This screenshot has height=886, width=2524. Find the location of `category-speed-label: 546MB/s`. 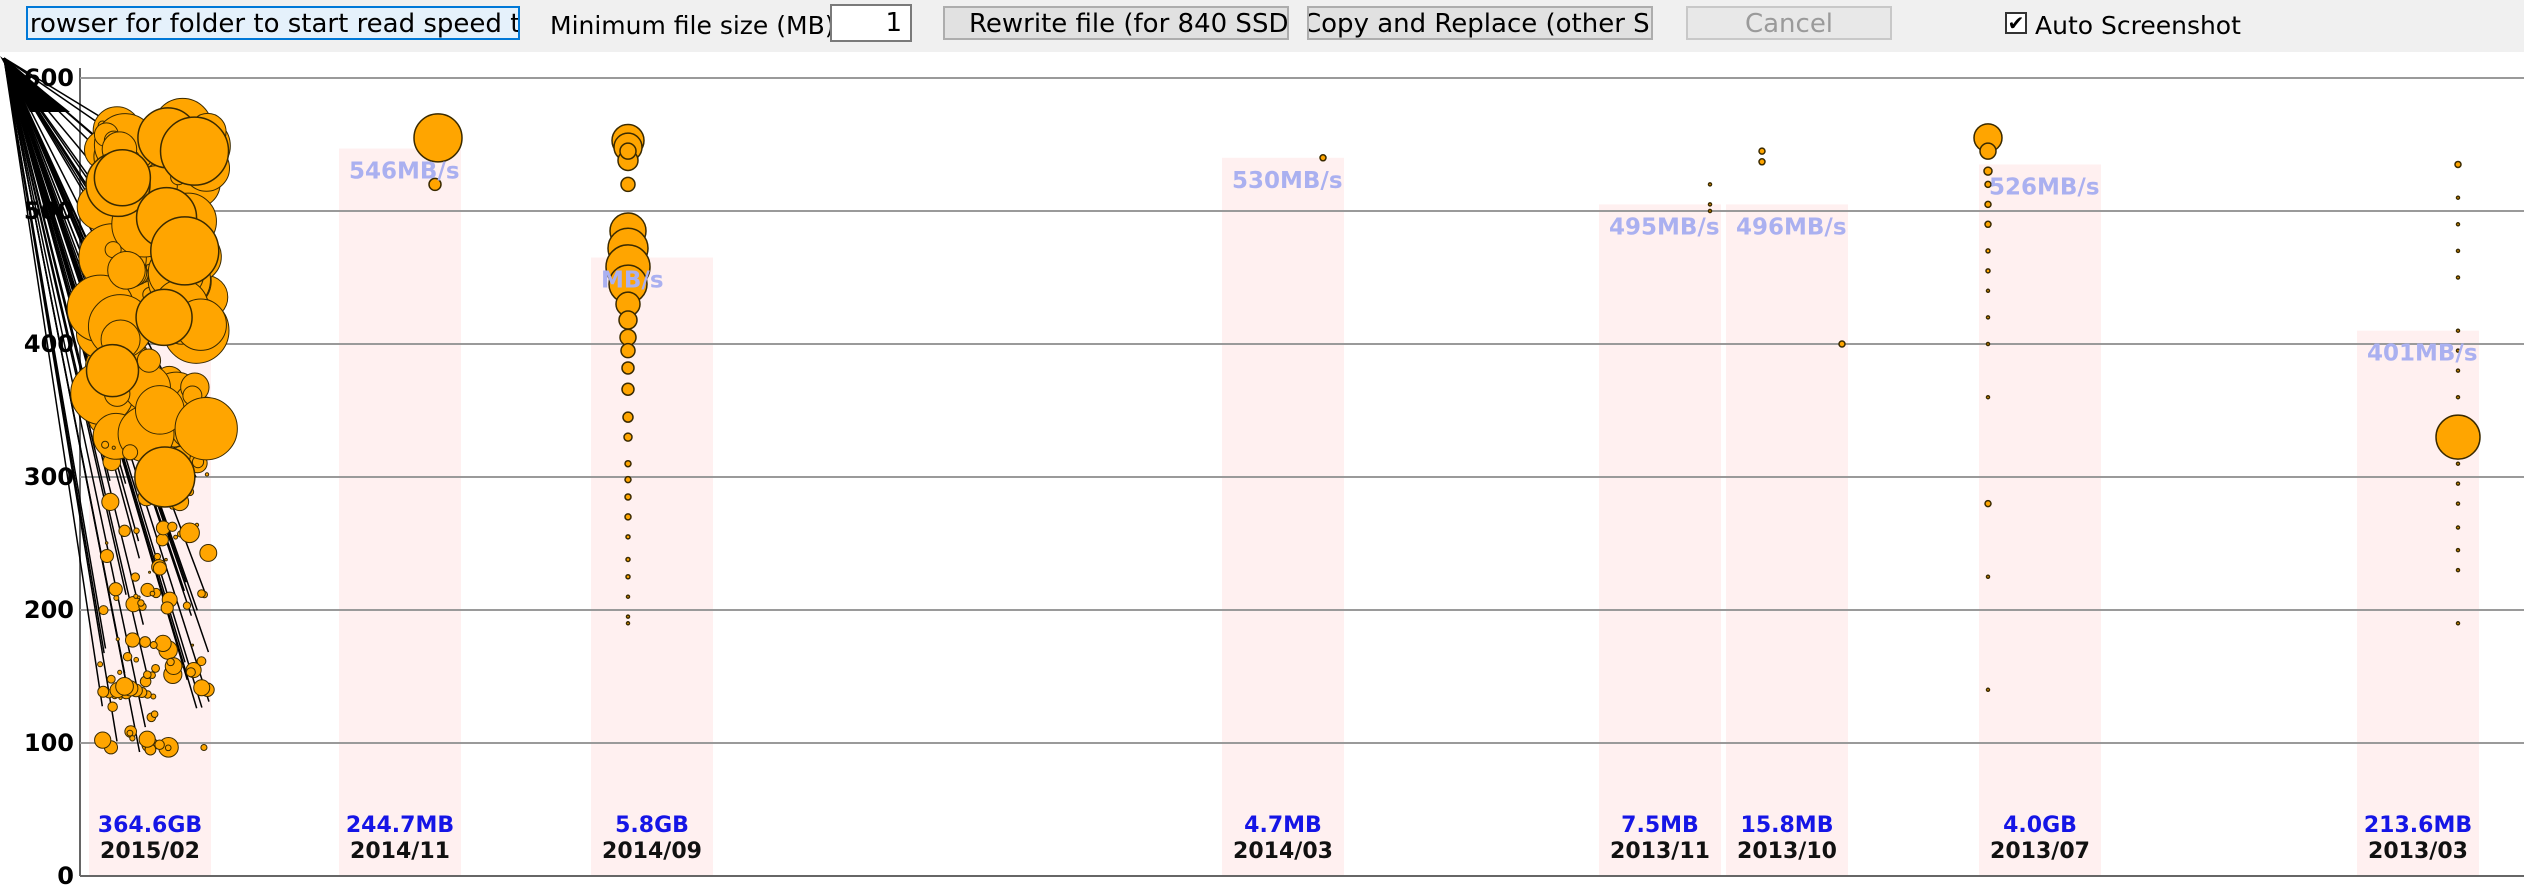

category-speed-label: 546MB/s is located at coordinates (404, 171).